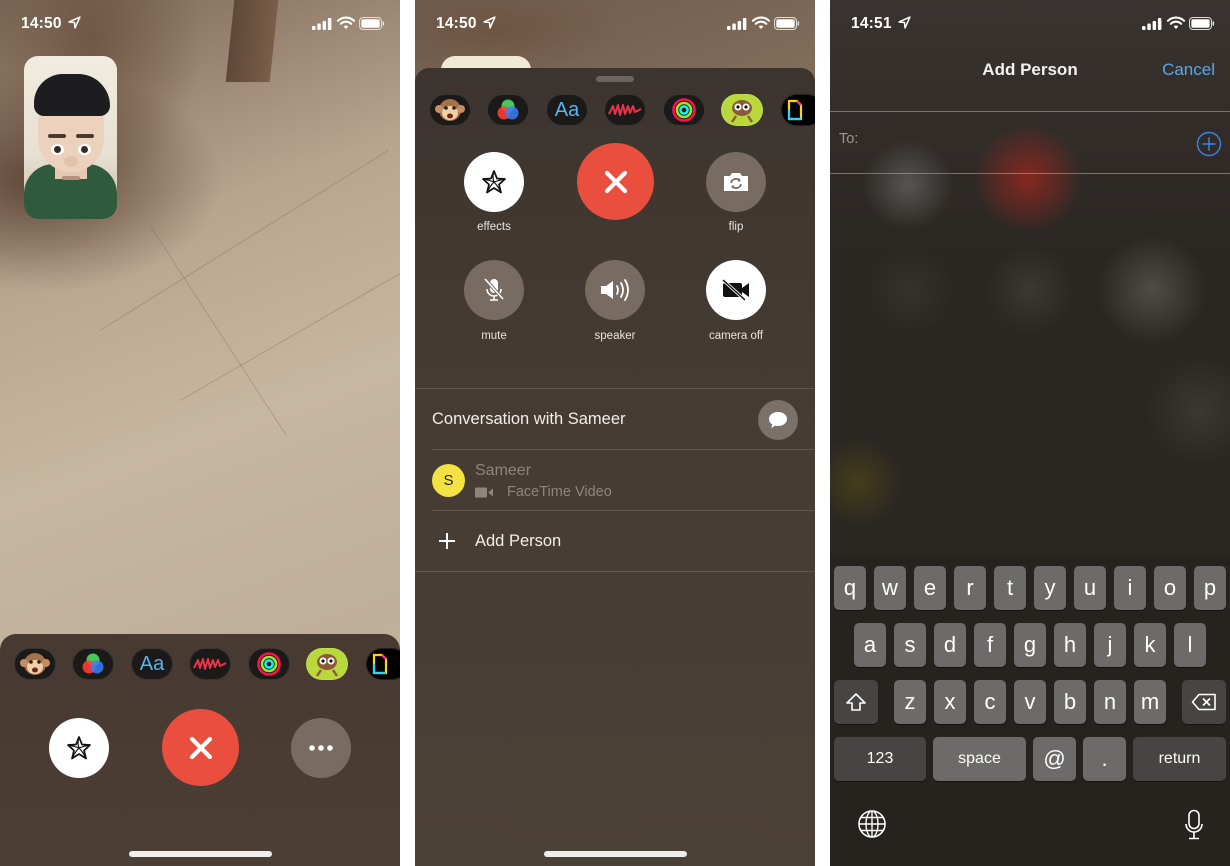 This screenshot has height=866, width=1230. Describe the element at coordinates (1030, 702) in the screenshot. I see `key-v: v` at that location.